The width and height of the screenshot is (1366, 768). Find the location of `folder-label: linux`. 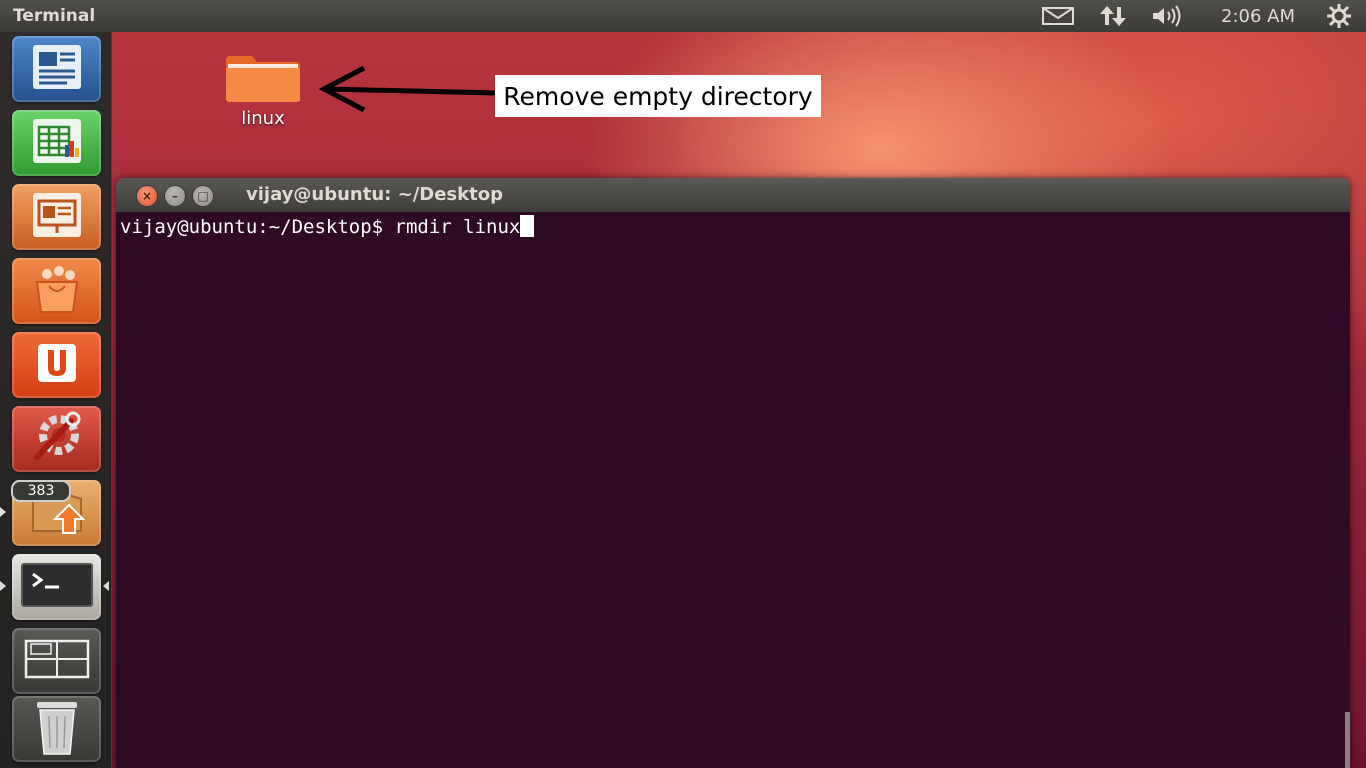

folder-label: linux is located at coordinates (263, 118).